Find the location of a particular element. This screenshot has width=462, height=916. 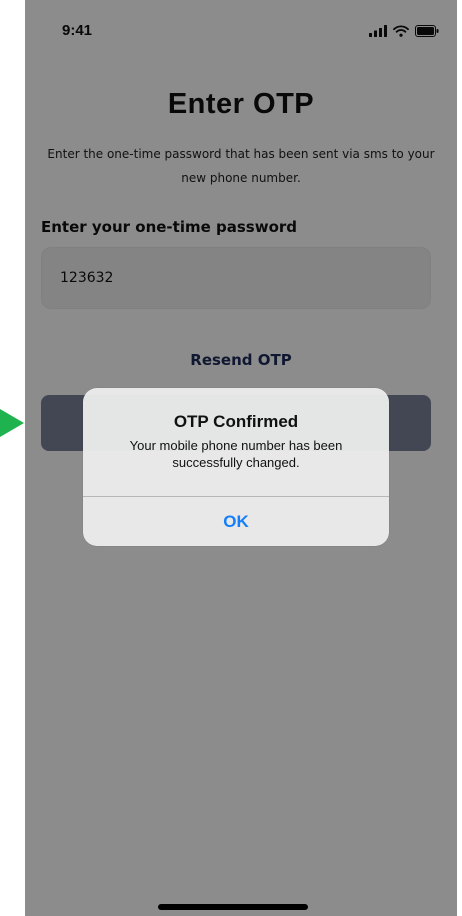

green-arrow-icon is located at coordinates (12, 423).